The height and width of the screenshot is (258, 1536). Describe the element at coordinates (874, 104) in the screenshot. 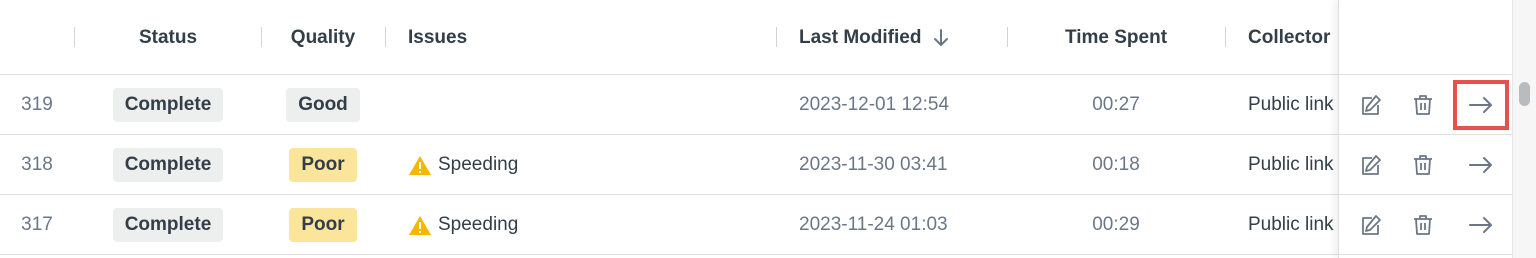

I see `last-modified-cell: 2023-12-01 12:54` at that location.